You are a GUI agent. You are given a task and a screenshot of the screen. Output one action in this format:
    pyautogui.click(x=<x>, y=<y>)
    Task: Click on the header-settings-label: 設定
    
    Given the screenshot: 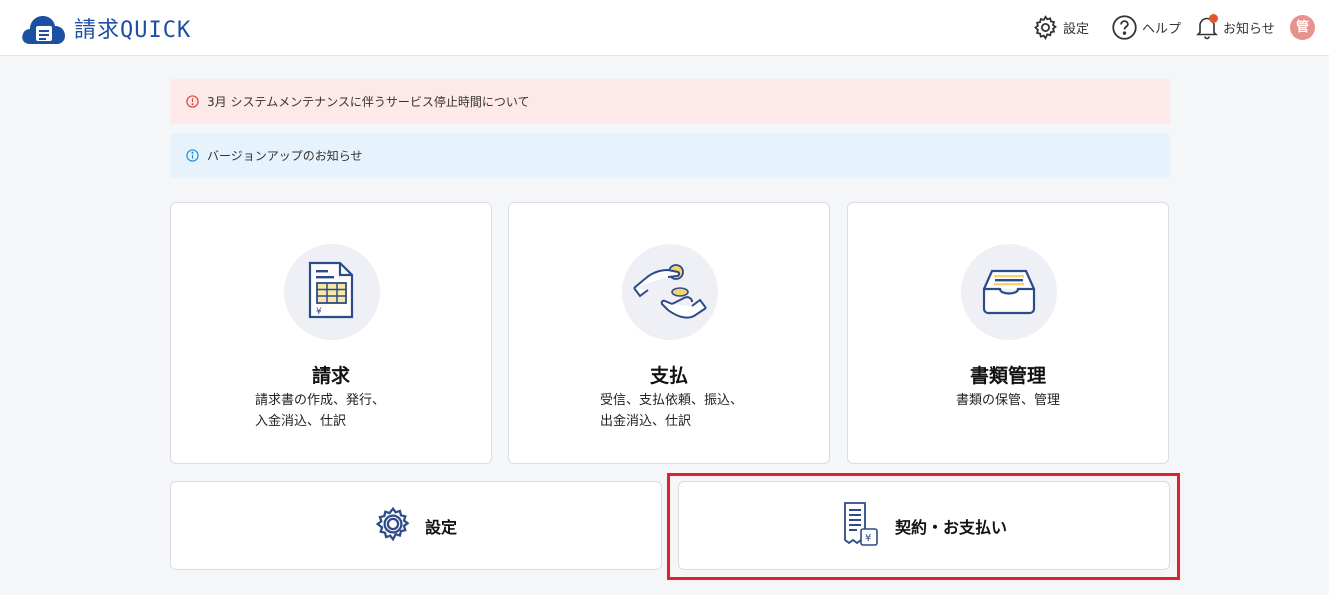 What is the action you would take?
    pyautogui.click(x=1076, y=29)
    